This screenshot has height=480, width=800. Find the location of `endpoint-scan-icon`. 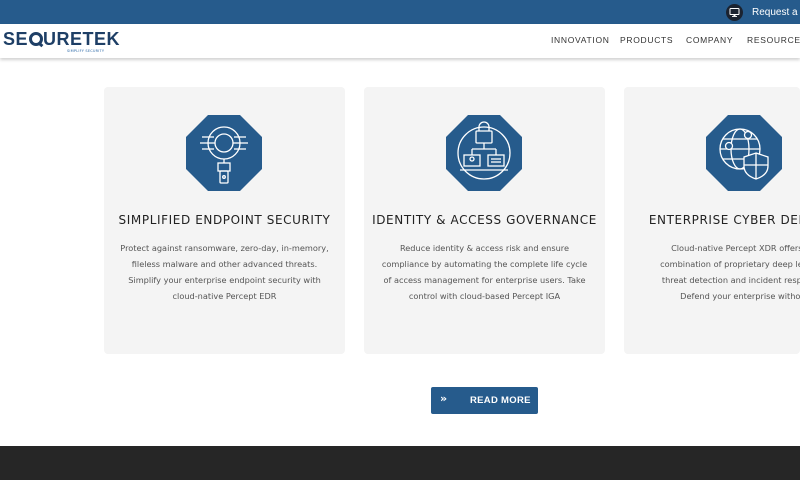

endpoint-scan-icon is located at coordinates (224, 153).